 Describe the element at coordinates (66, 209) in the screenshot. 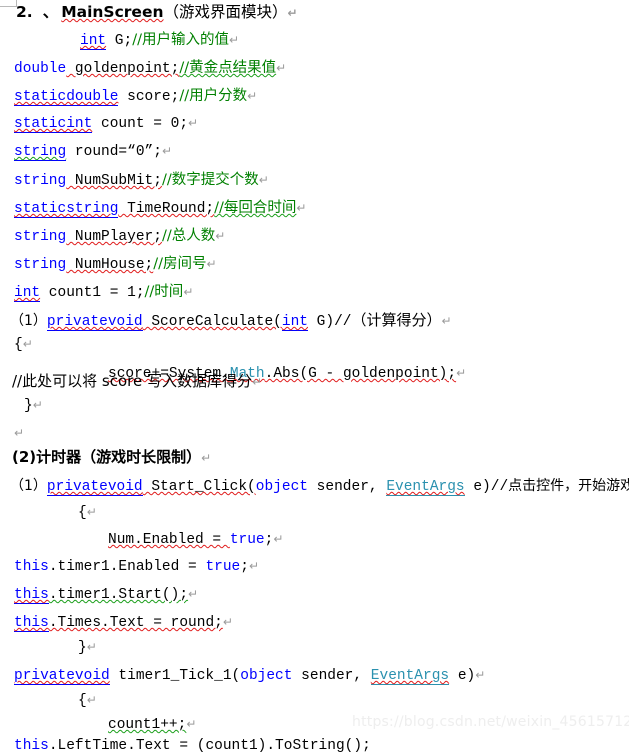

I see `kw-staticstring: staticstring` at that location.